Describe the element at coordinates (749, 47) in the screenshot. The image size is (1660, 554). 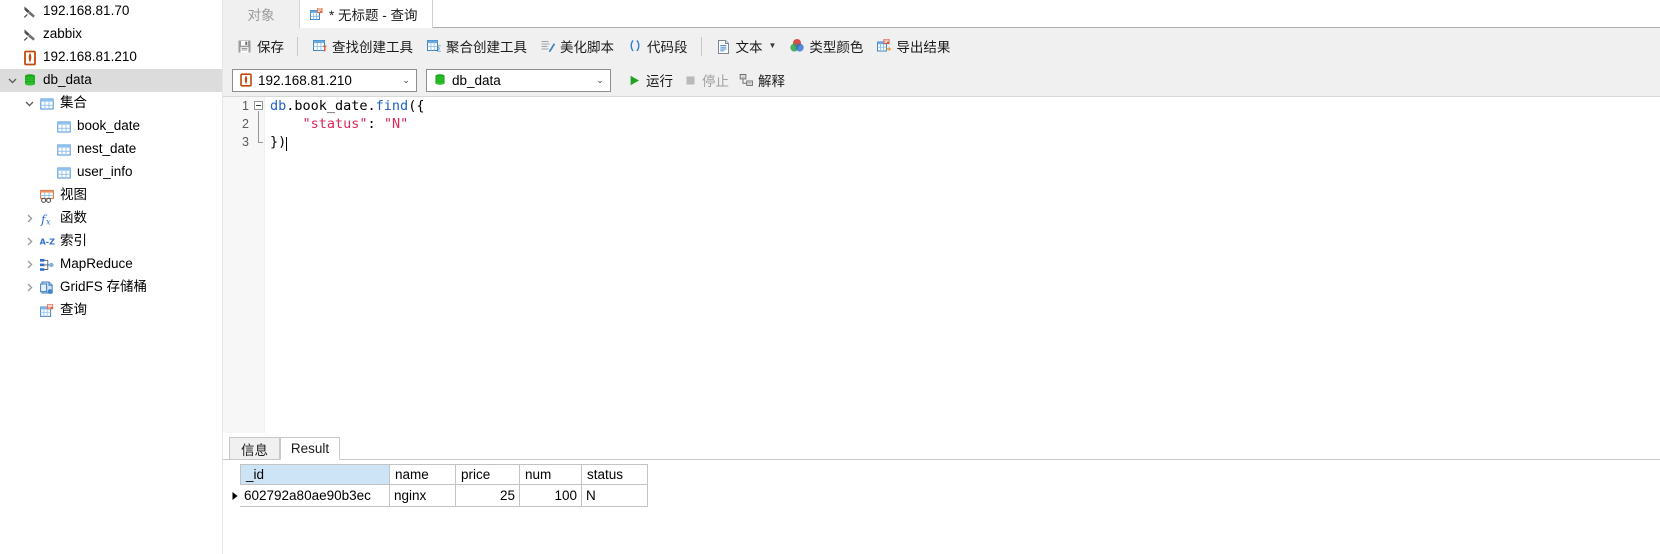
I see `text-label: 文本` at that location.